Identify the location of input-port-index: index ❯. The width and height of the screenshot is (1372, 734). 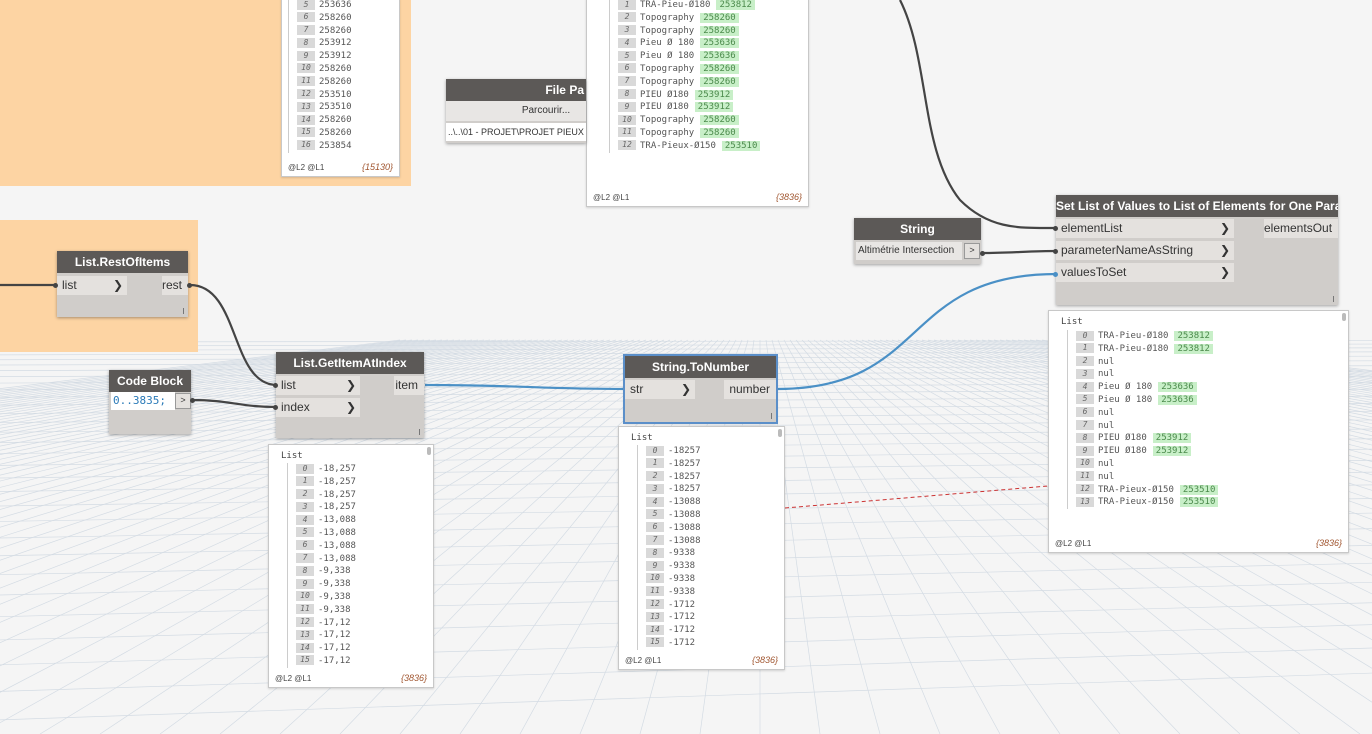
(318, 407).